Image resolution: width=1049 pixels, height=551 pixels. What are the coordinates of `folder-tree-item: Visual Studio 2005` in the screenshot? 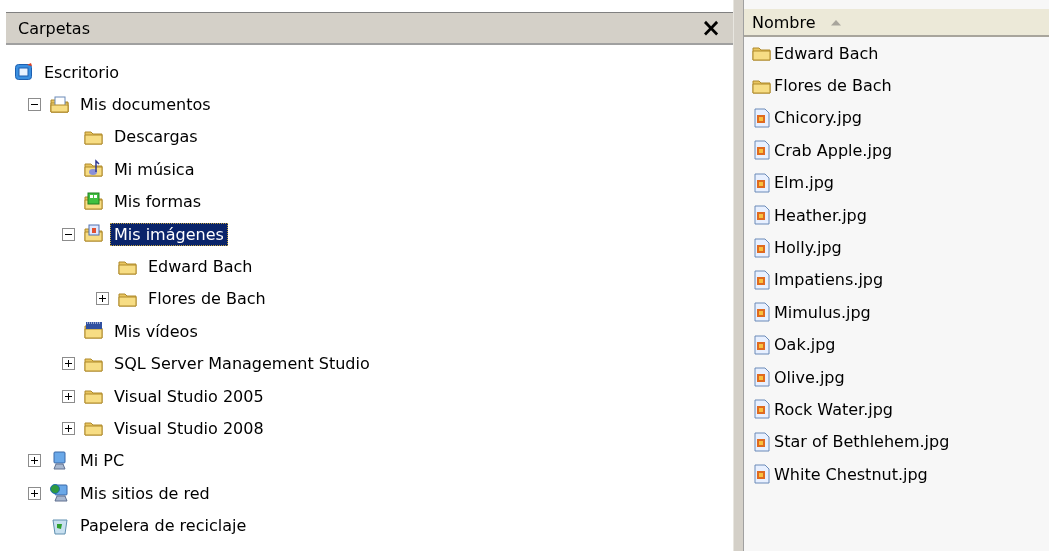 It's located at (189, 396).